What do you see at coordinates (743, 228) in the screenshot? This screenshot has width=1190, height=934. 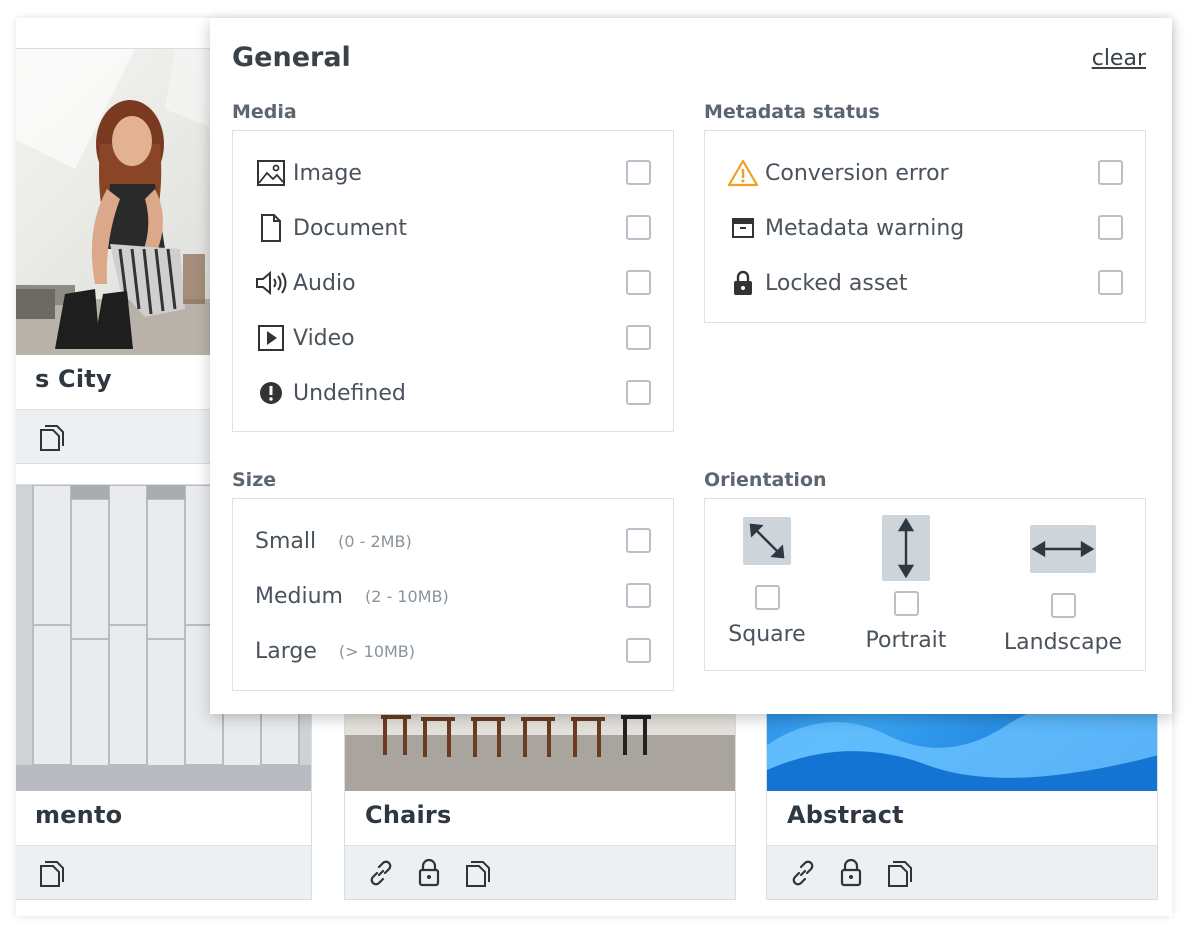 I see `archive-icon` at bounding box center [743, 228].